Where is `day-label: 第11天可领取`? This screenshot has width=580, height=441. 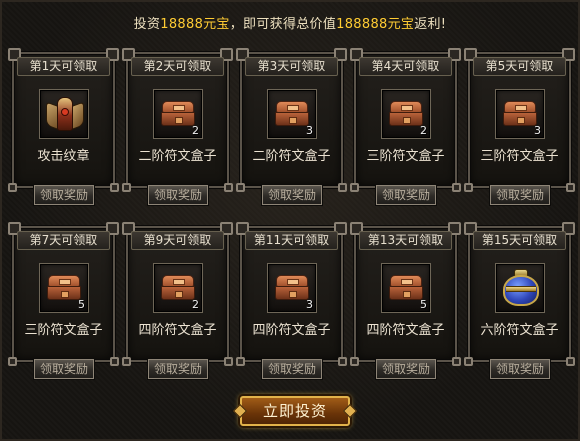 day-label: 第11天可领取 is located at coordinates (291, 240).